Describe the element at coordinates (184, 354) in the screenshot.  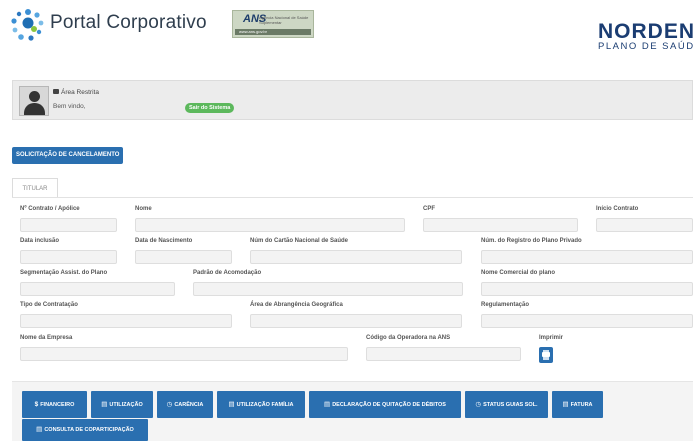
I see `company-name-field` at that location.